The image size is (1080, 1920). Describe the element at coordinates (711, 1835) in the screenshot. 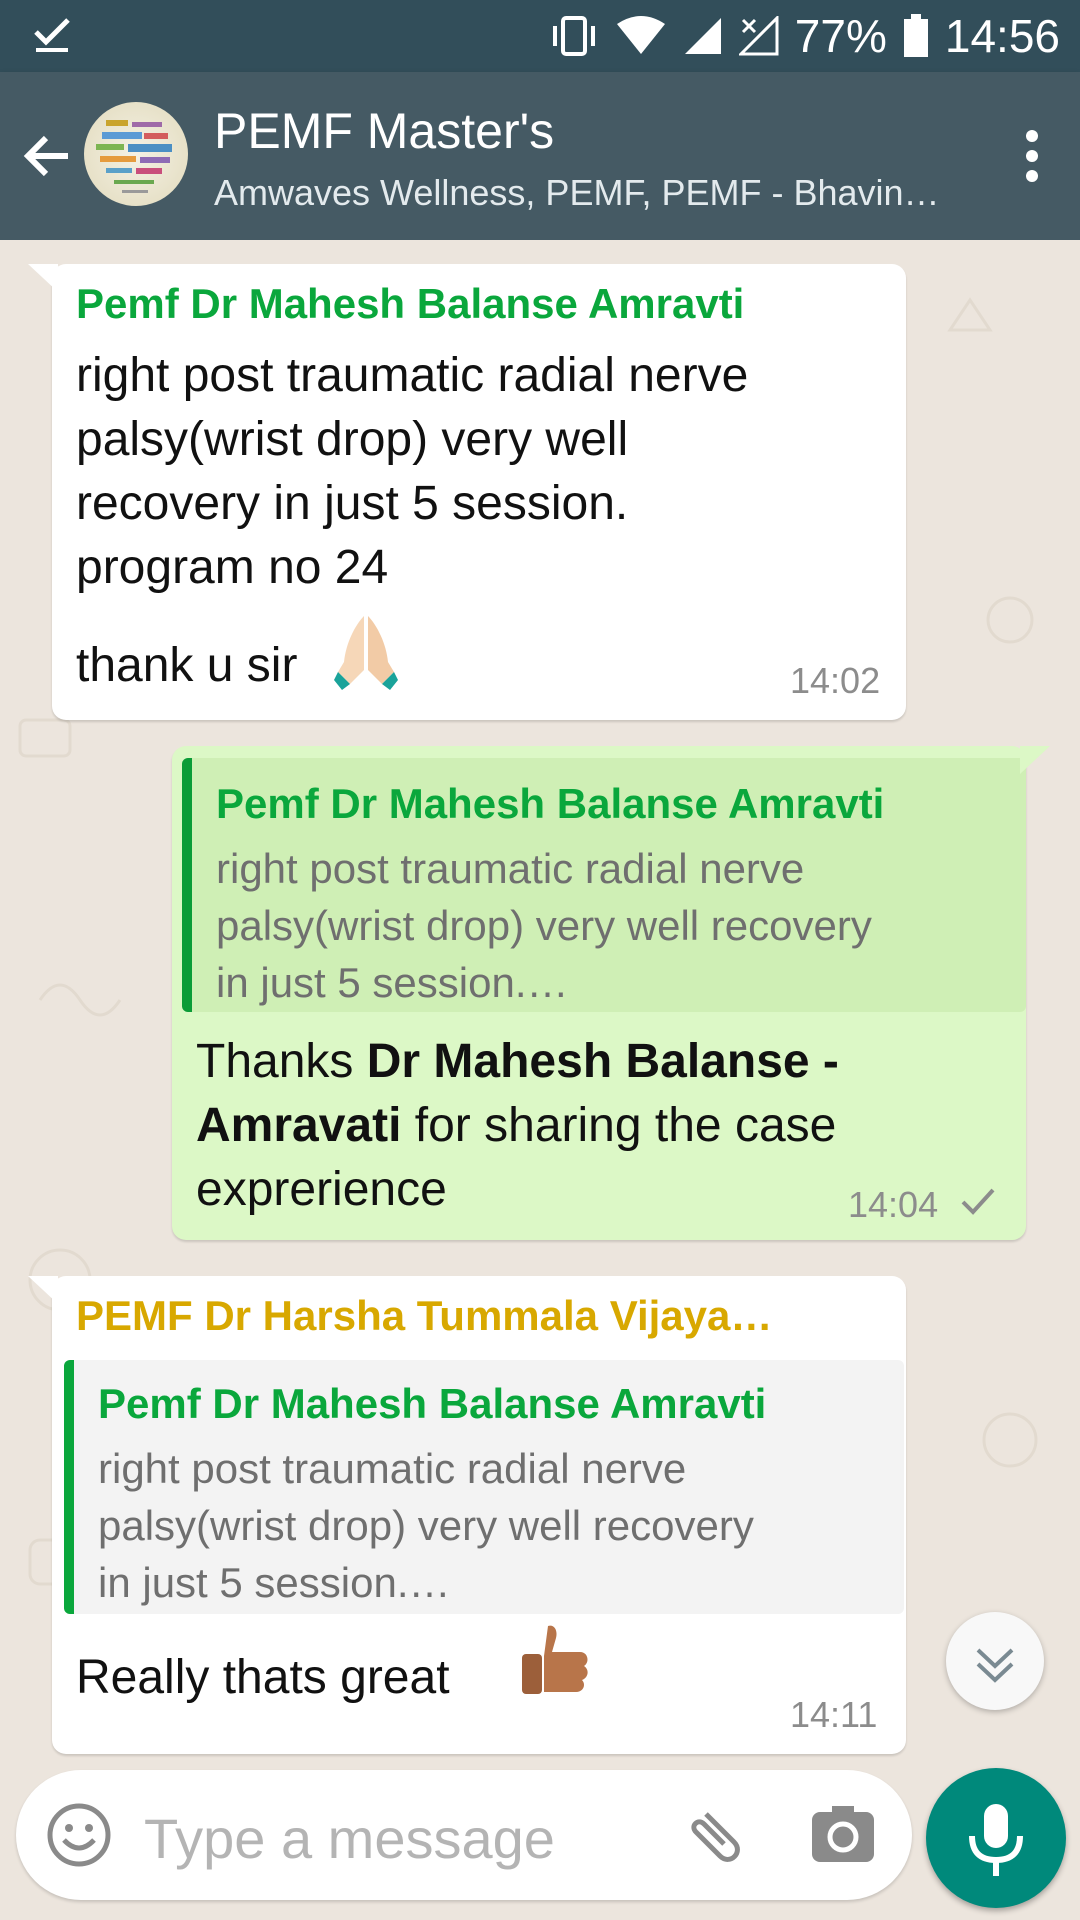

I see `attach-icon` at that location.